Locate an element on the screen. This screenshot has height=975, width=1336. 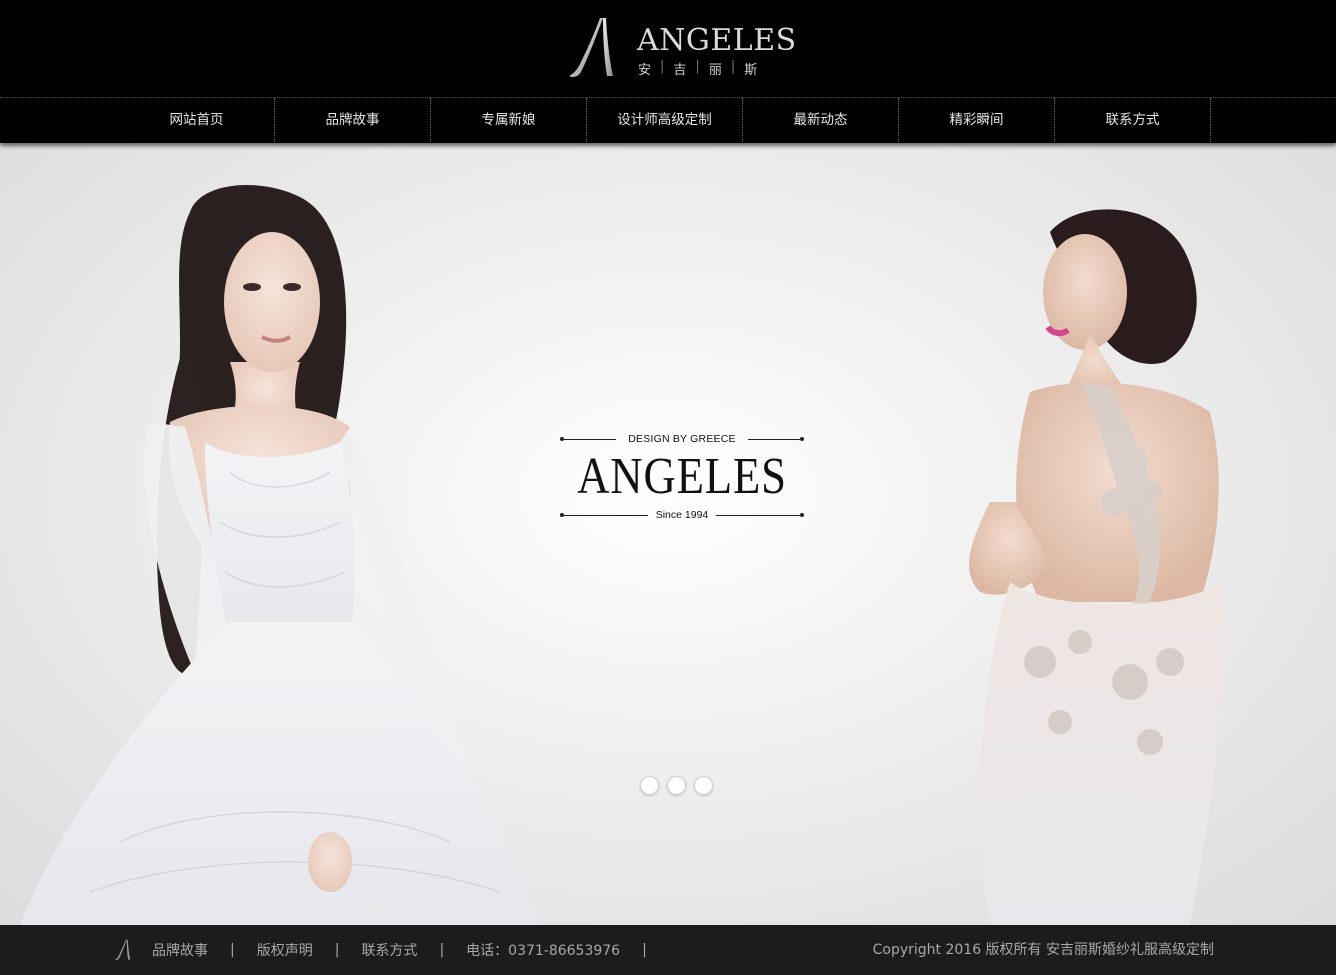
footer-link-brand-story: 品牌故事 is located at coordinates (180, 950).